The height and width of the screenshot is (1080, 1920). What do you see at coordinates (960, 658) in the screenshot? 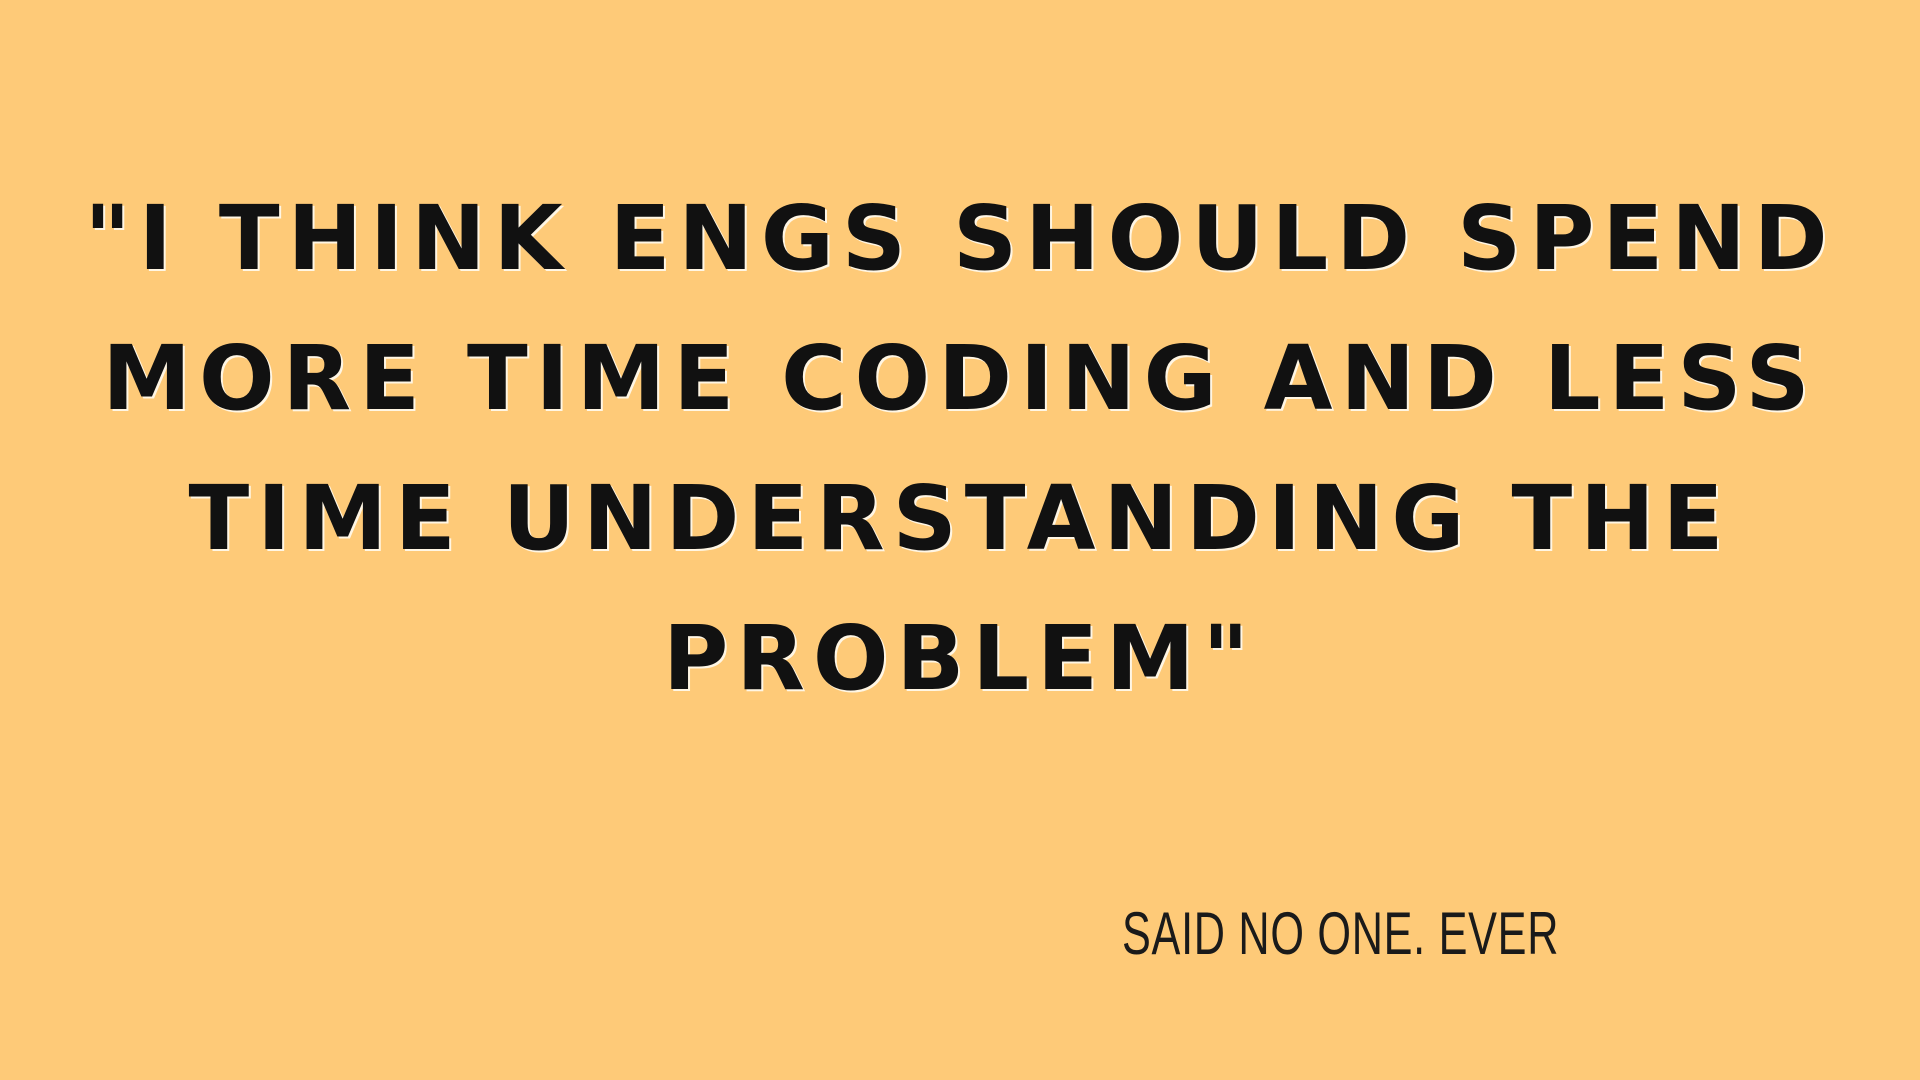
I see `quote-line-4: PROBLEM"` at bounding box center [960, 658].